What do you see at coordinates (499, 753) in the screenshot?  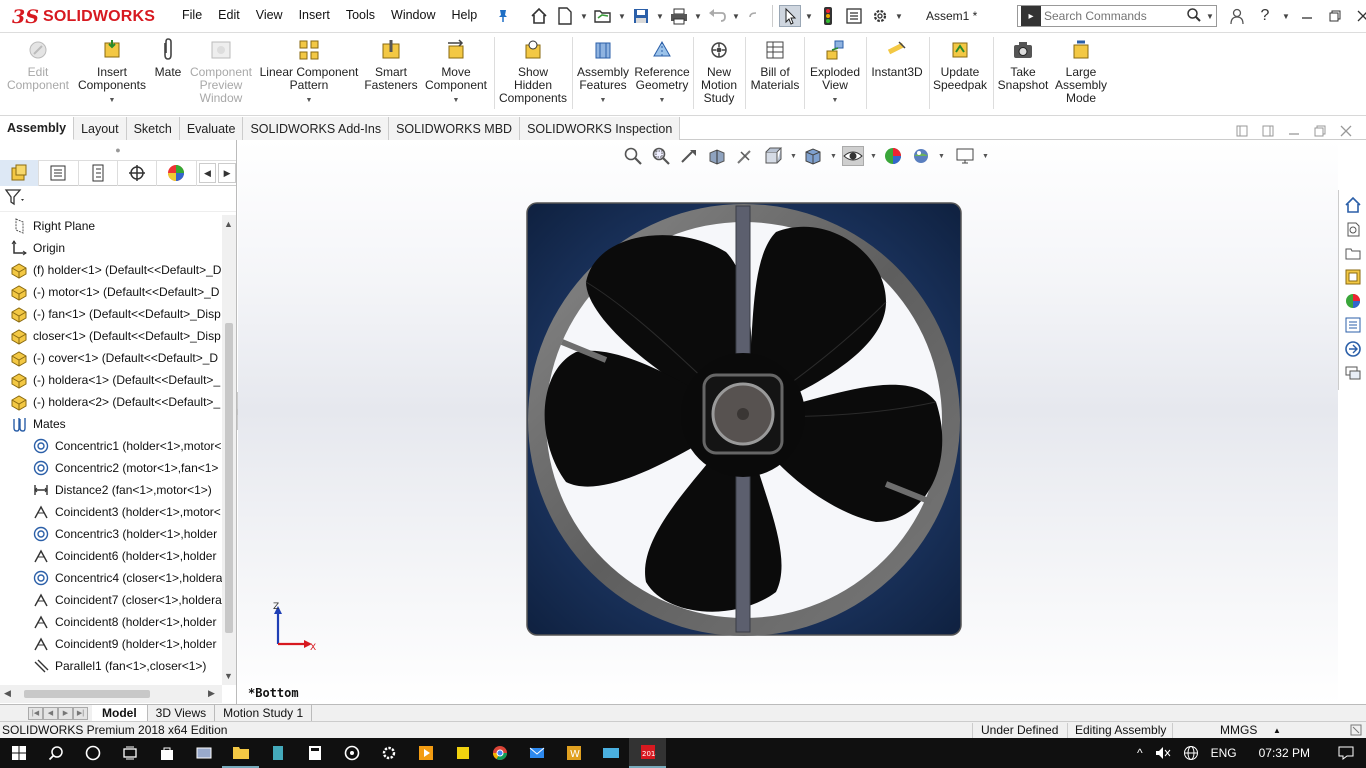 I see `chrome-browser-icon` at bounding box center [499, 753].